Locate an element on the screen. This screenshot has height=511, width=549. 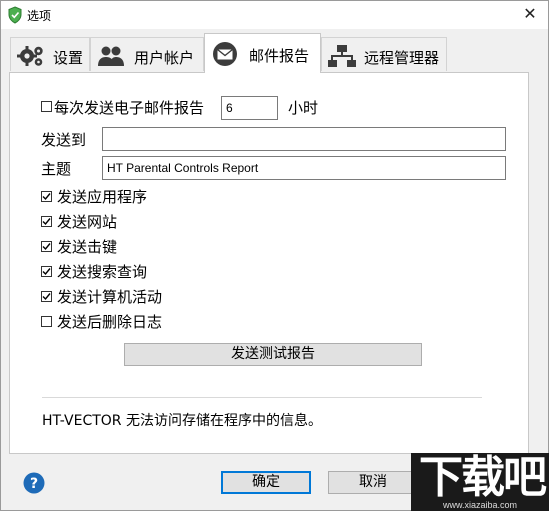
send-computer-activity-label: 发送计算机活动 is located at coordinates (110, 297).